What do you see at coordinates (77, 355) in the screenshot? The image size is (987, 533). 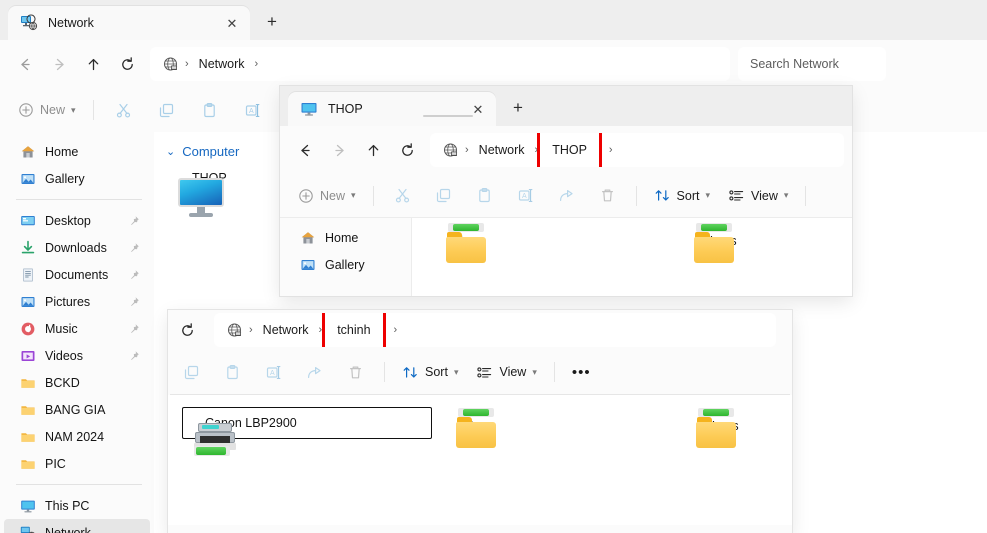 I see `sidebar-item-videos: Videos` at bounding box center [77, 355].